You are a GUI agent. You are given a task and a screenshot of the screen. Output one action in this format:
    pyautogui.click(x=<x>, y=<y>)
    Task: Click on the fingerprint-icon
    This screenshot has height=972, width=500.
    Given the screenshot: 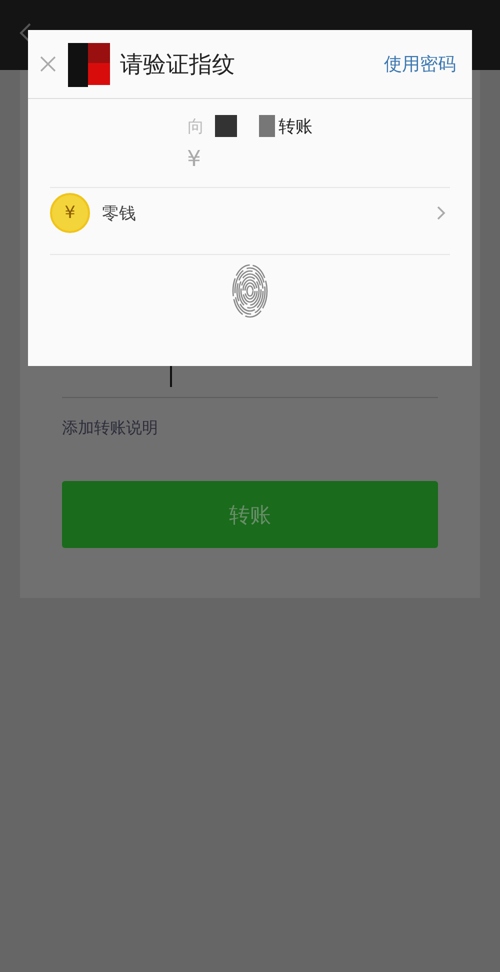 What is the action you would take?
    pyautogui.click(x=250, y=291)
    